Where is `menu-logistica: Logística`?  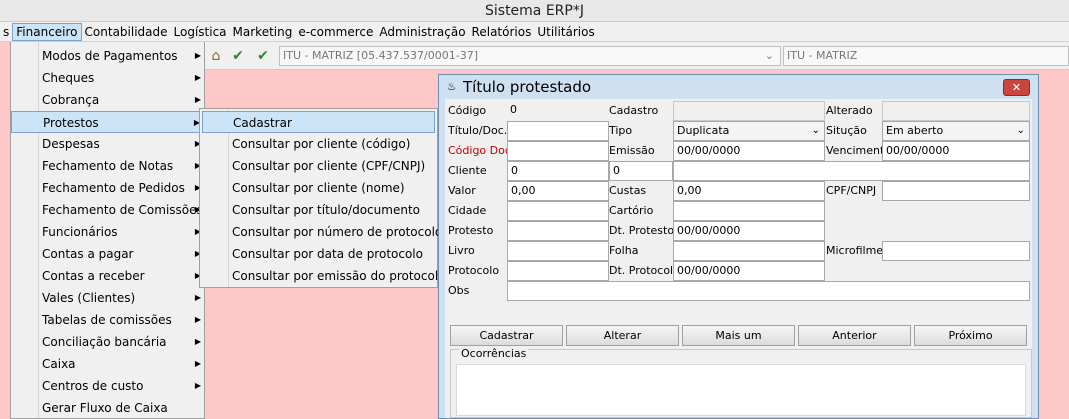 menu-logistica: Logística is located at coordinates (200, 32).